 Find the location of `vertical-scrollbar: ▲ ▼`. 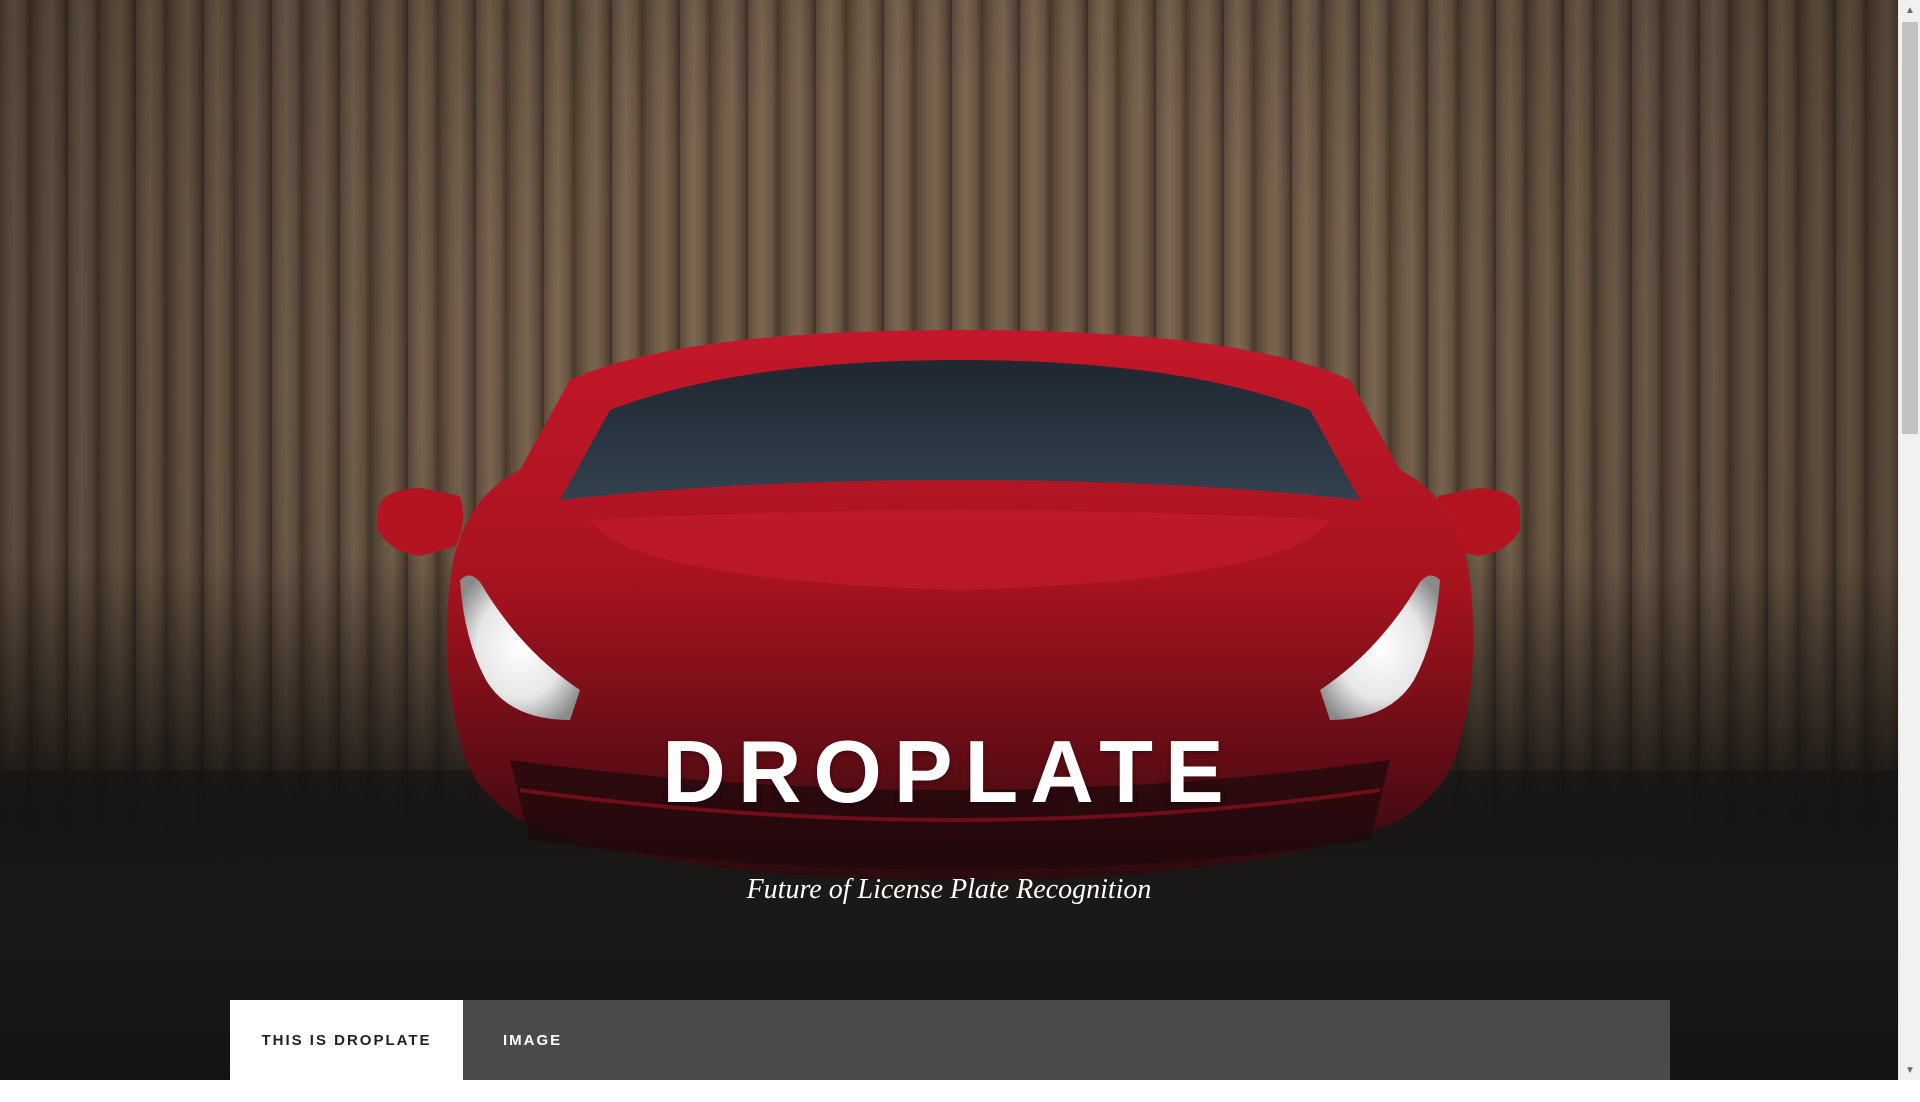

vertical-scrollbar: ▲ ▼ is located at coordinates (1909, 540).